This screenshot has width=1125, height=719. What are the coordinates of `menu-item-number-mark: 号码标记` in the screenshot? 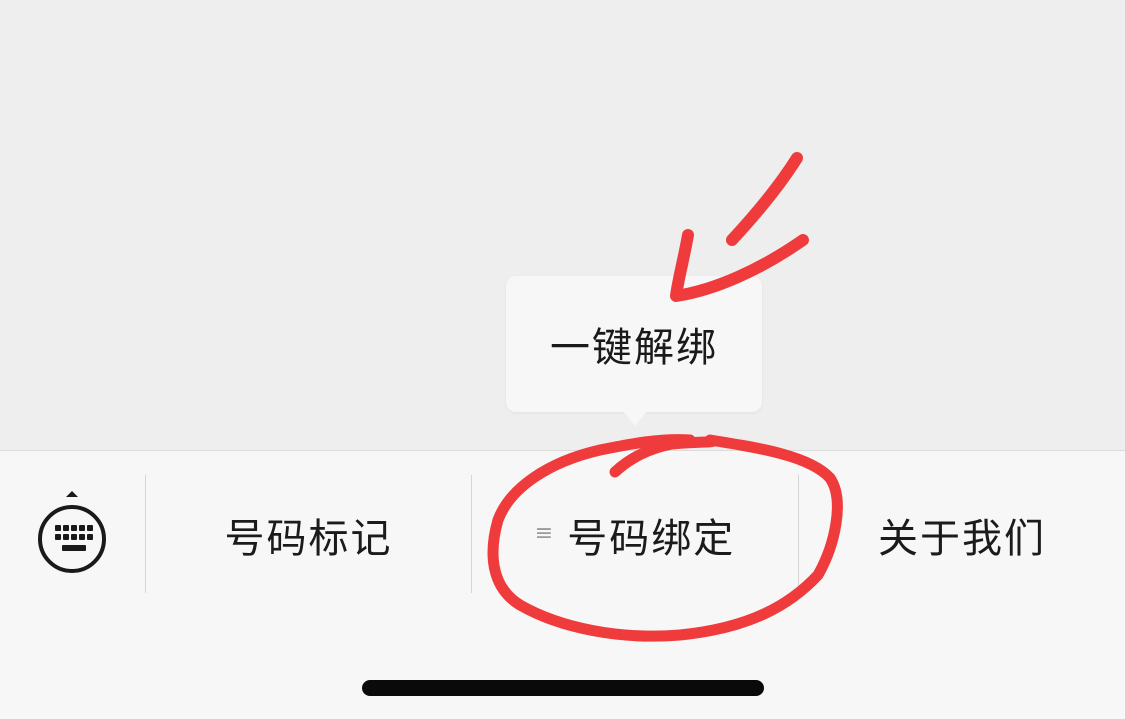 It's located at (308, 535).